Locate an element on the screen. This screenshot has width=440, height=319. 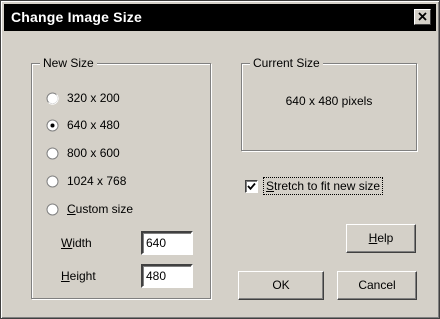
cancel-button: Cancel is located at coordinates (377, 285).